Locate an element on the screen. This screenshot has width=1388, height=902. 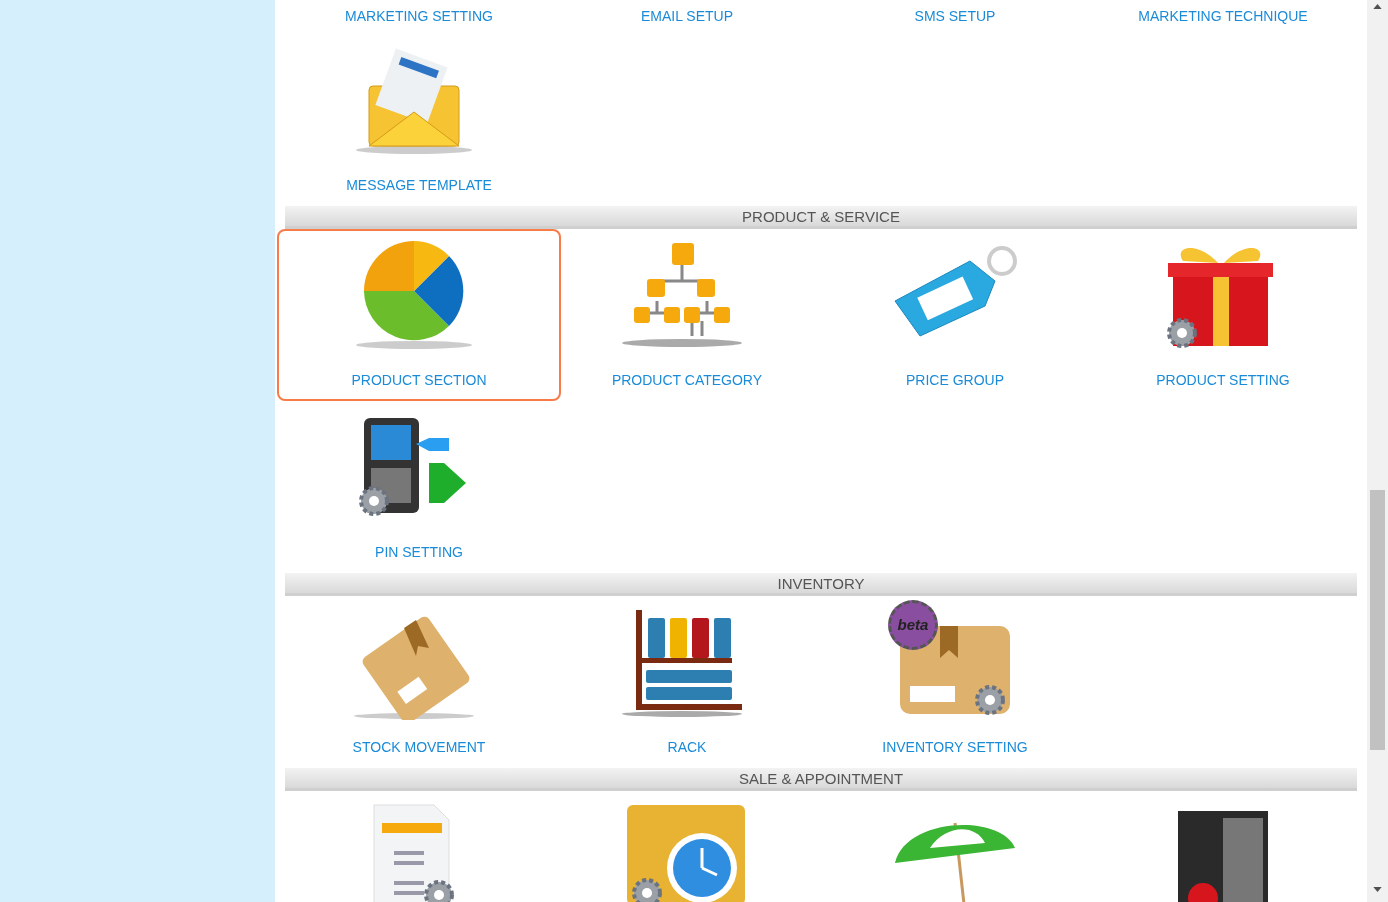
menu-tile: PRODUCT SECTION is located at coordinates (419, 315).